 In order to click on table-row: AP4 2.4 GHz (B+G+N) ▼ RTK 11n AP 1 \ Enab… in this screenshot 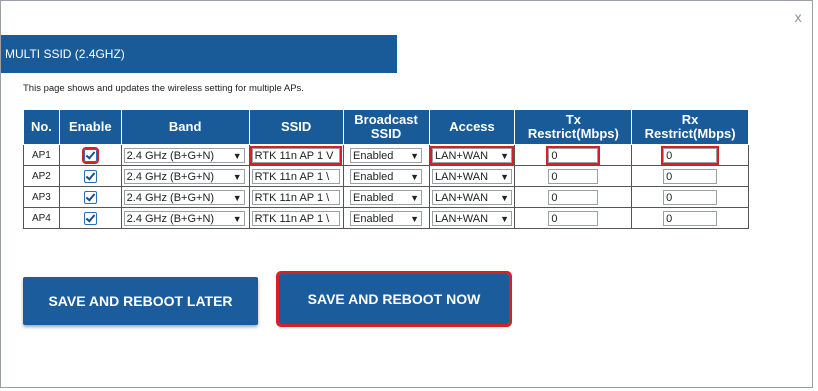, I will do `click(386, 218)`.